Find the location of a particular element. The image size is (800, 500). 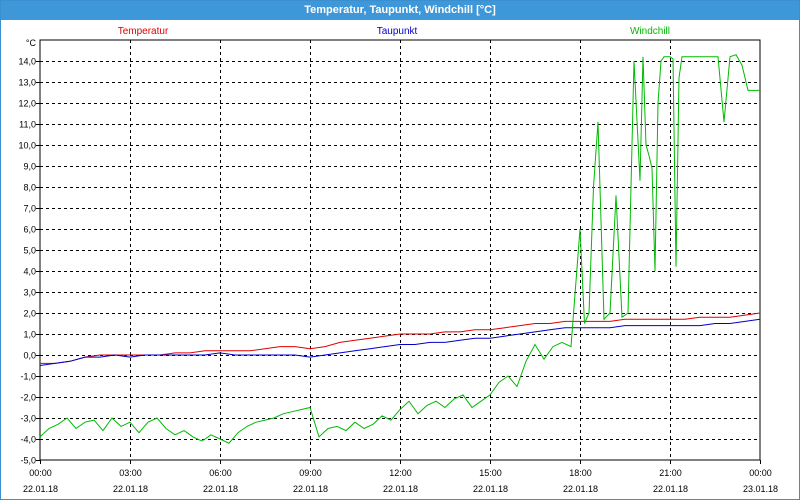

y-tick-label: 8,0 is located at coordinates (29, 188).